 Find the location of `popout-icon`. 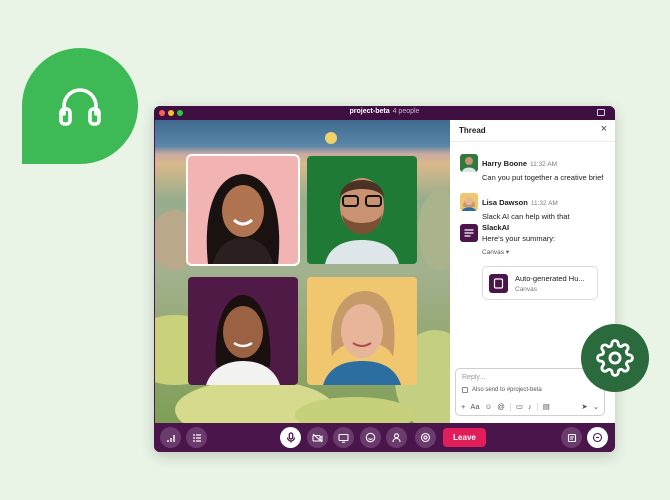

popout-icon is located at coordinates (601, 112).